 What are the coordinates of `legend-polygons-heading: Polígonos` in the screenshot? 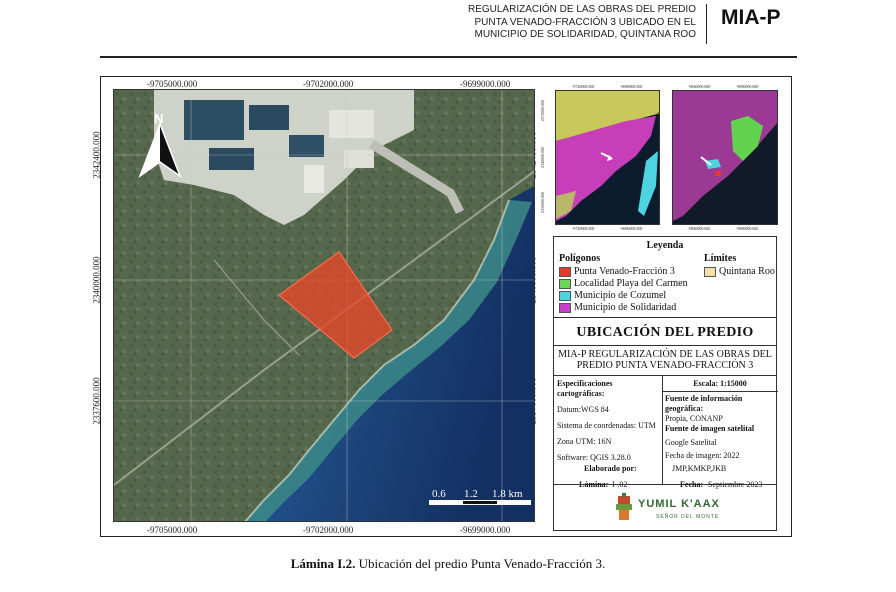 It's located at (580, 258).